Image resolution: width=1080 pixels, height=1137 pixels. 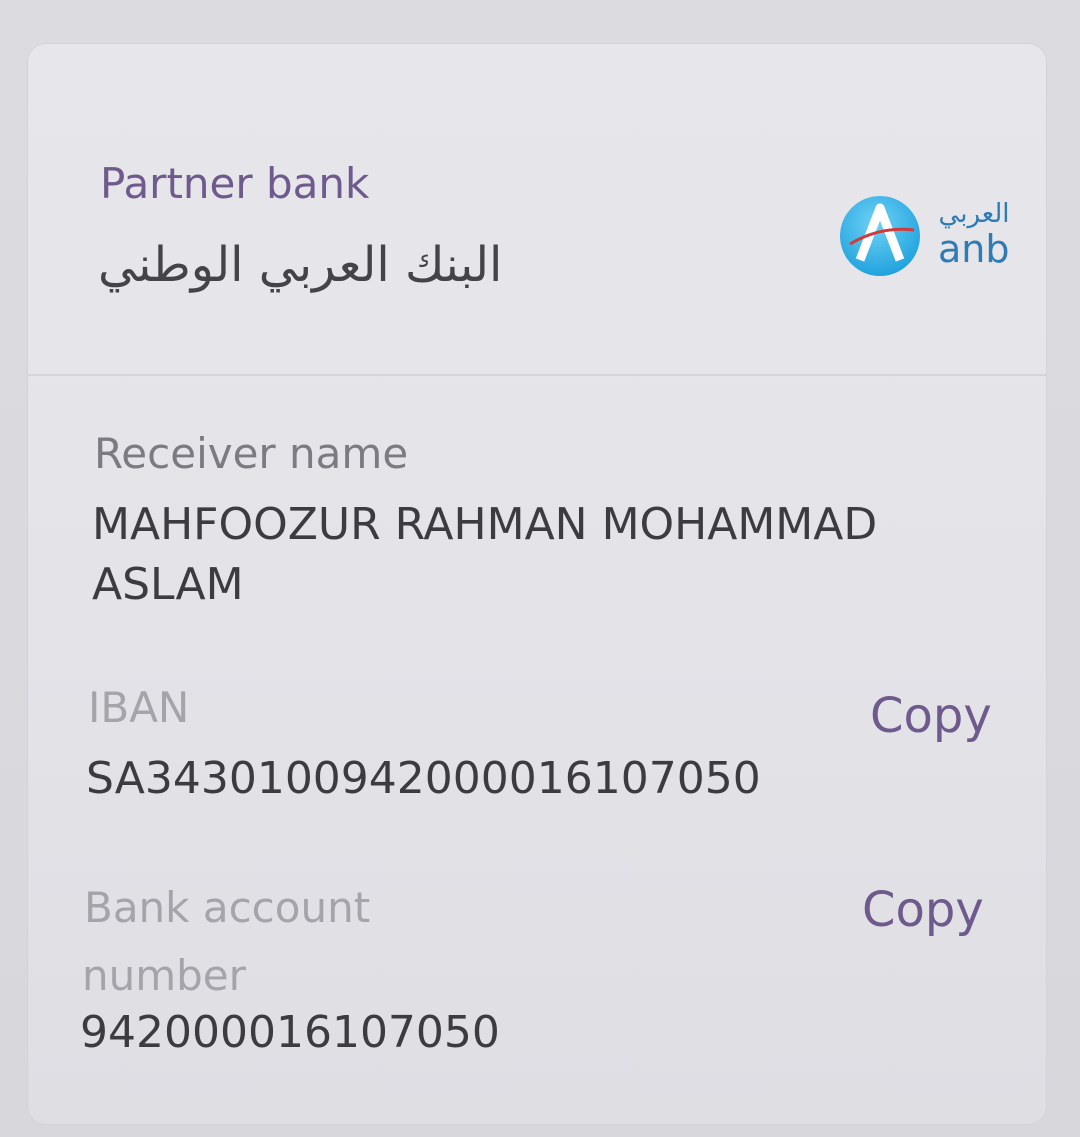 What do you see at coordinates (974, 214) in the screenshot?
I see `logo-arabic-text: العربي` at bounding box center [974, 214].